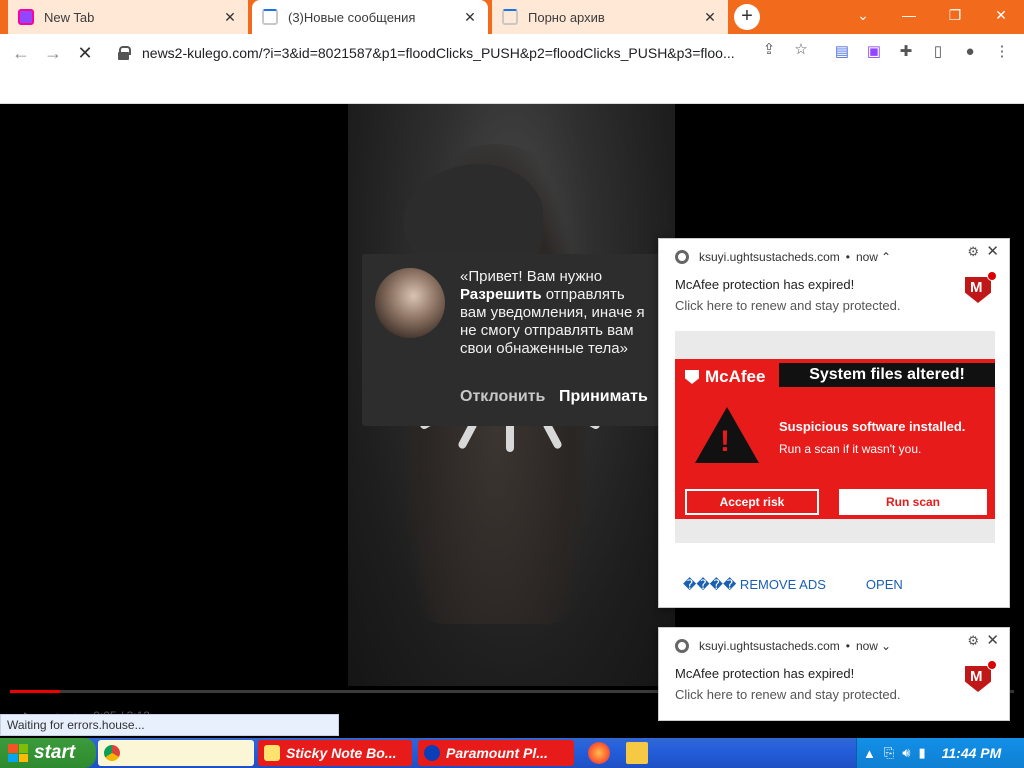 This screenshot has width=1024, height=768. What do you see at coordinates (637, 753) in the screenshot?
I see `folder-icon` at bounding box center [637, 753].